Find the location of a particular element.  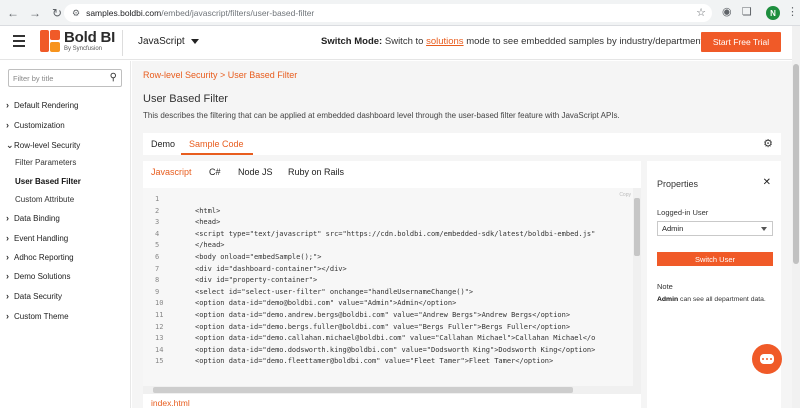

line-number: 6 is located at coordinates (157, 257).